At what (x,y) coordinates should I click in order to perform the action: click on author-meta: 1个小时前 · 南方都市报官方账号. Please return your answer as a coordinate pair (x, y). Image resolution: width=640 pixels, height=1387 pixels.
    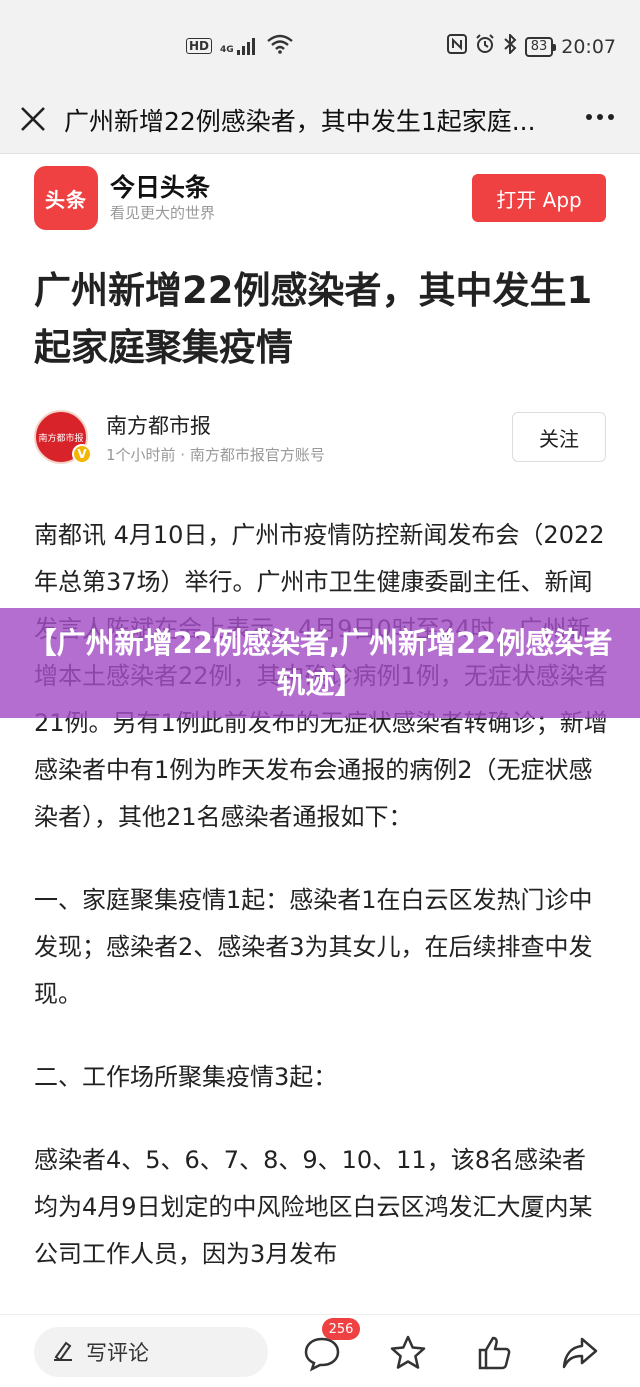
    Looking at the image, I should click on (215, 455).